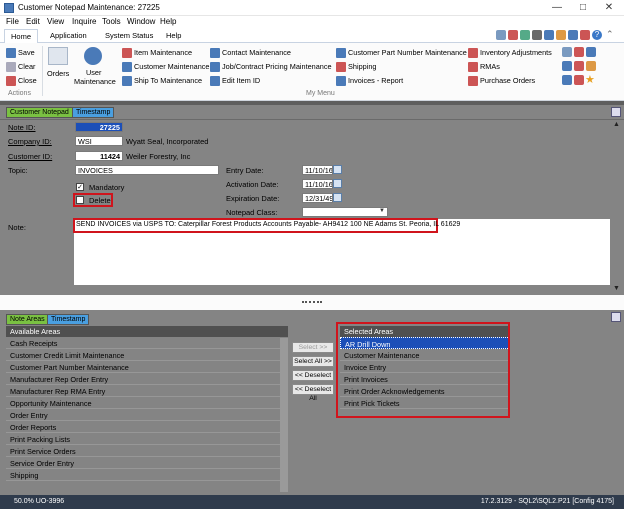 The width and height of the screenshot is (624, 509). Describe the element at coordinates (147, 391) in the screenshot. I see `list-item: Manufacturer Rep RMA Entry` at that location.